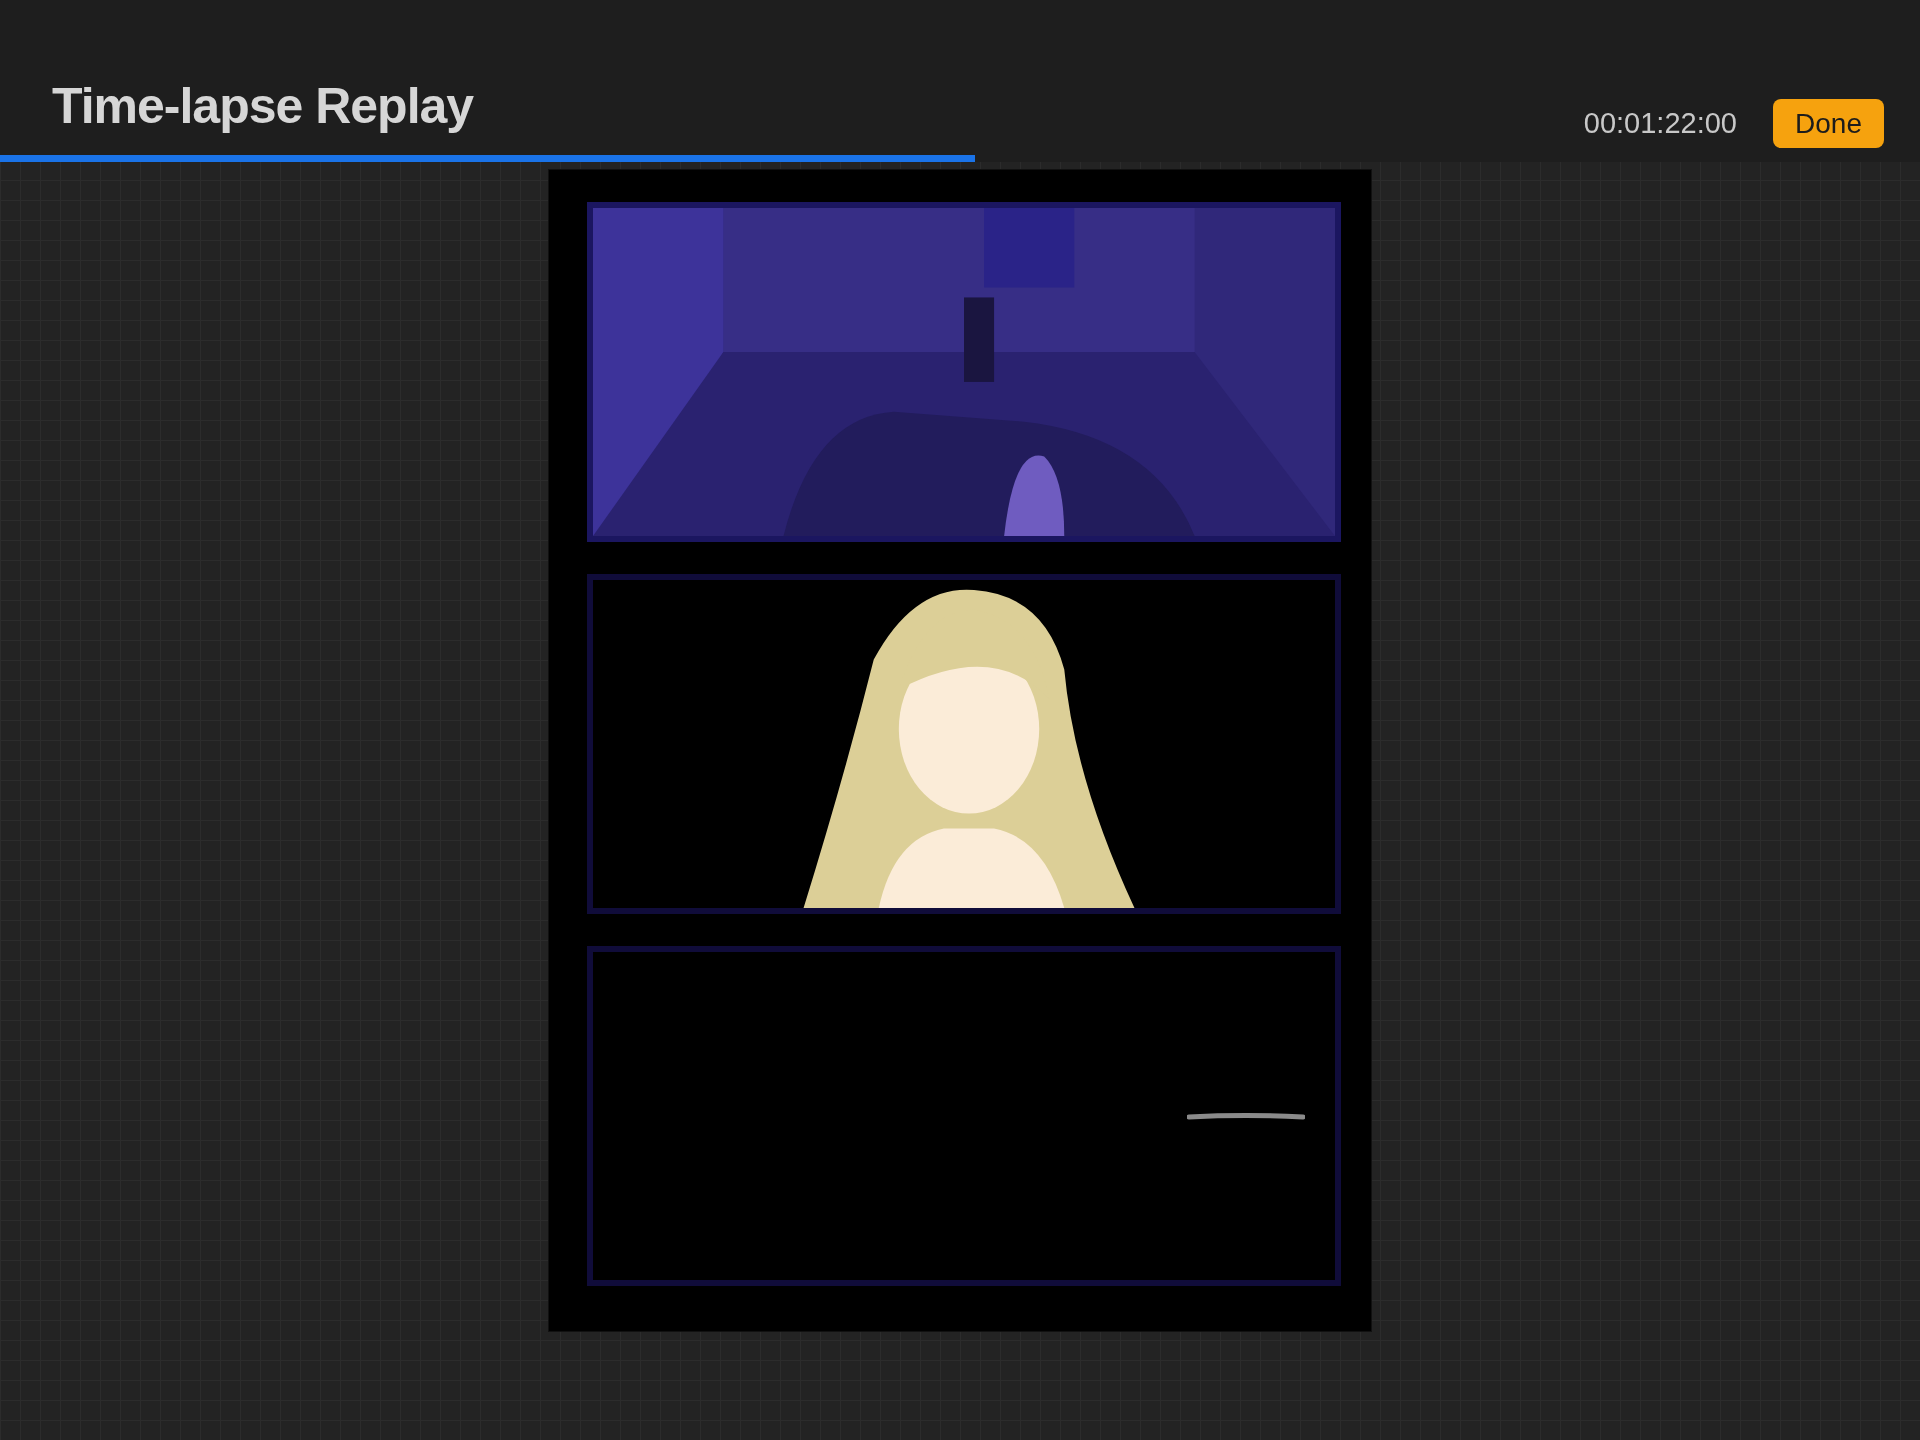 The width and height of the screenshot is (1920, 1440). Describe the element at coordinates (263, 106) in the screenshot. I see `screen-title: Time-lapse Replay` at that location.